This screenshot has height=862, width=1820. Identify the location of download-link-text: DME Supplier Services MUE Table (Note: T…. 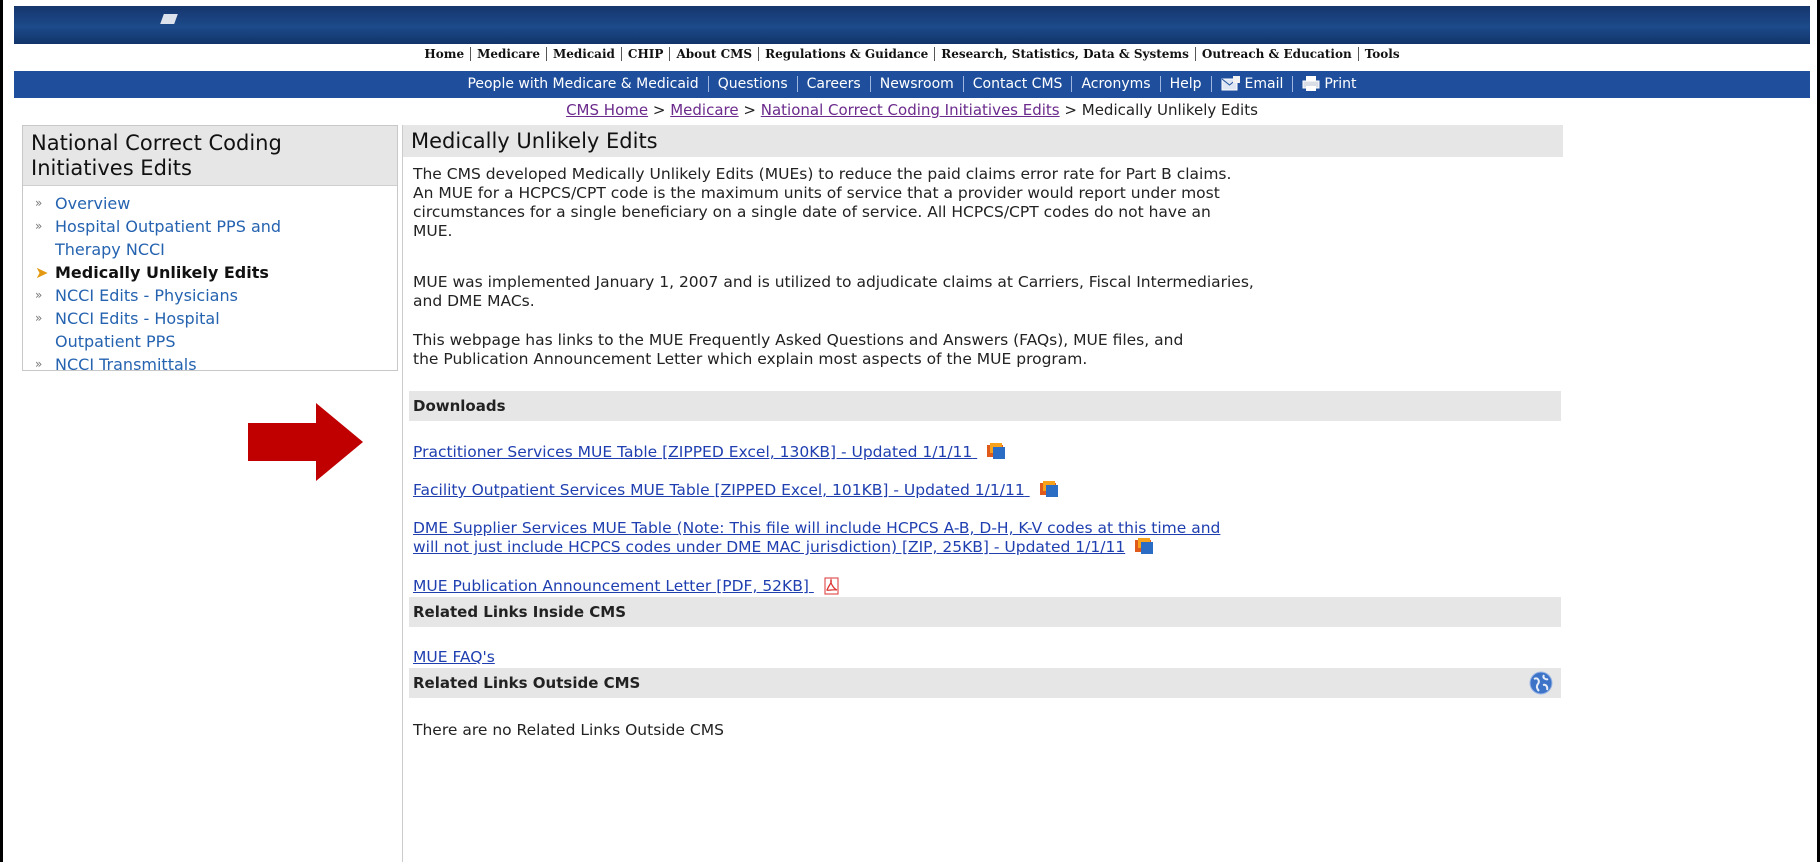
(817, 528).